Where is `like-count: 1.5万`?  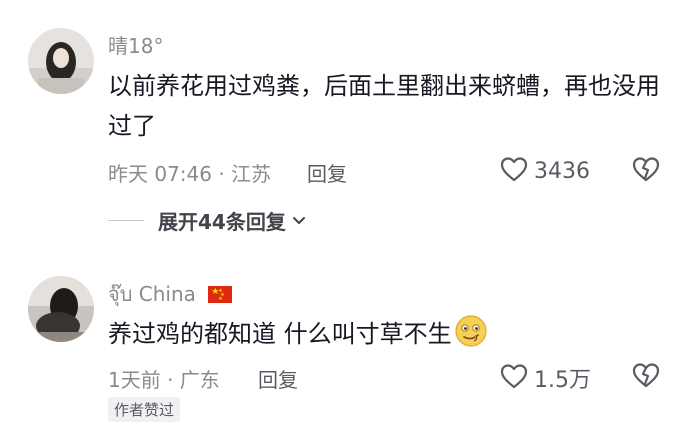 like-count: 1.5万 is located at coordinates (562, 380).